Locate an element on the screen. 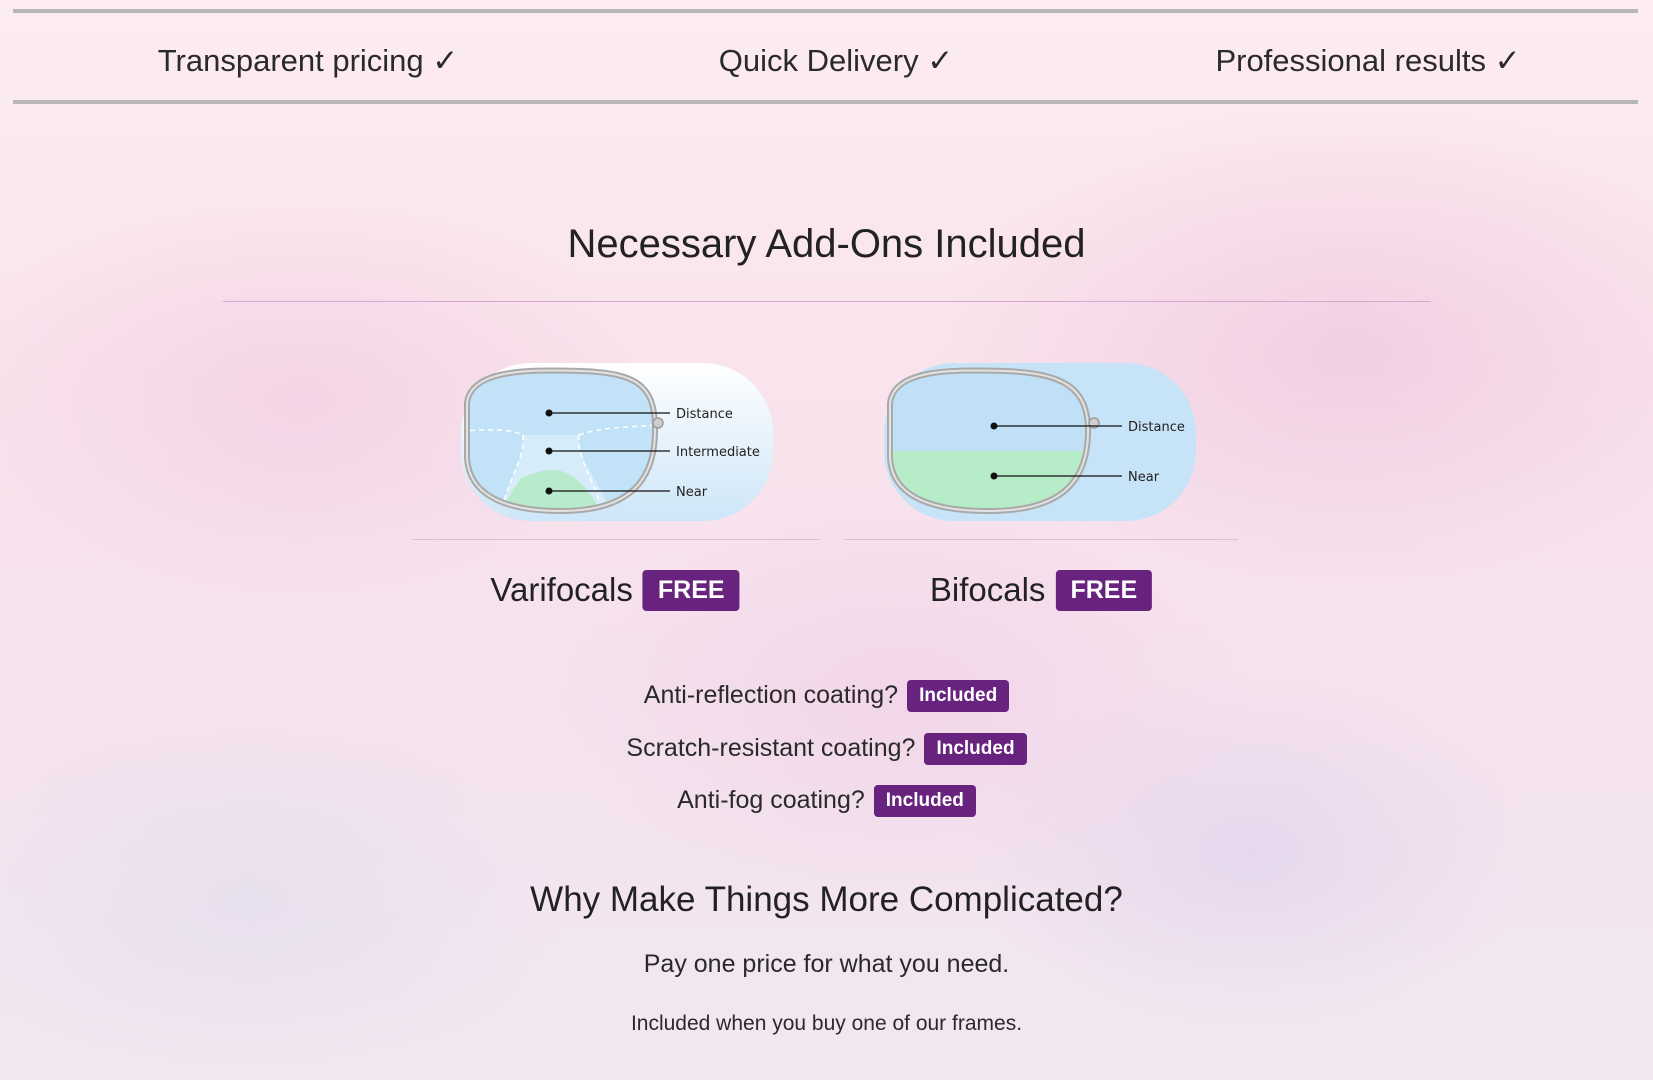 The width and height of the screenshot is (1653, 1080). varifocals-diagram: Distance Intermediate Near is located at coordinates (617, 442).